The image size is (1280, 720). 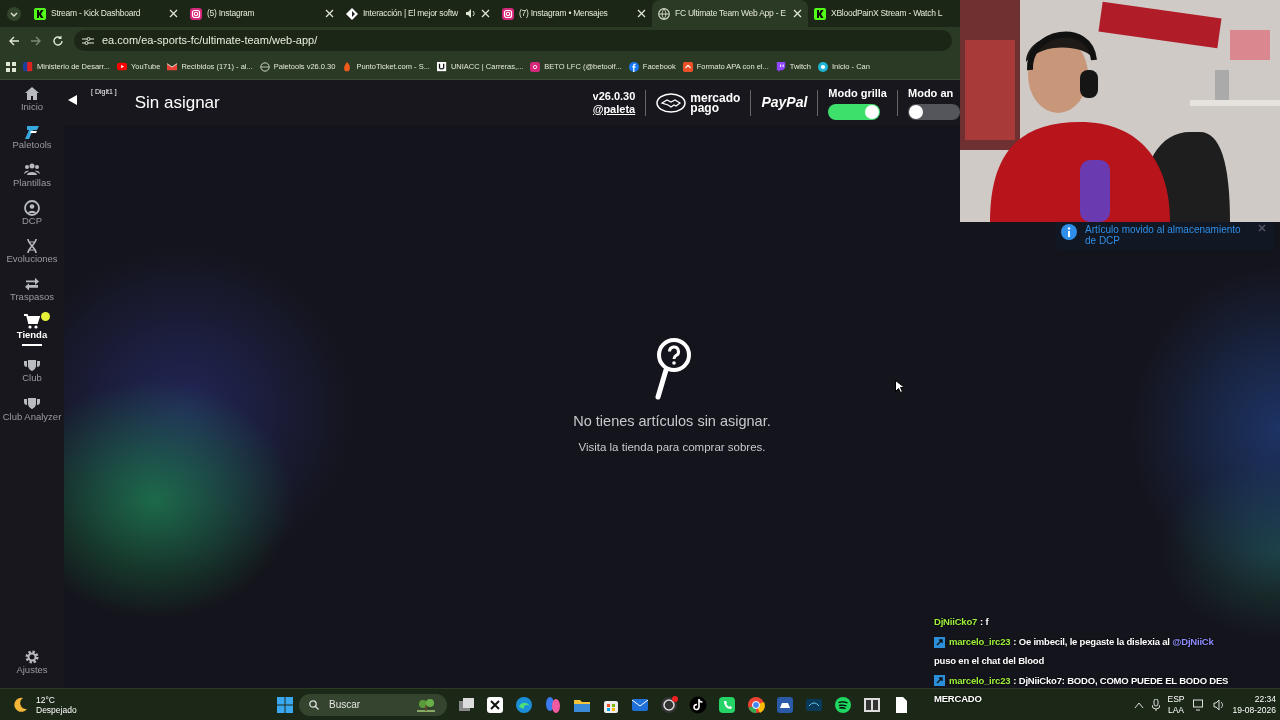 What do you see at coordinates (32, 321) in the screenshot?
I see `cart-icon` at bounding box center [32, 321].